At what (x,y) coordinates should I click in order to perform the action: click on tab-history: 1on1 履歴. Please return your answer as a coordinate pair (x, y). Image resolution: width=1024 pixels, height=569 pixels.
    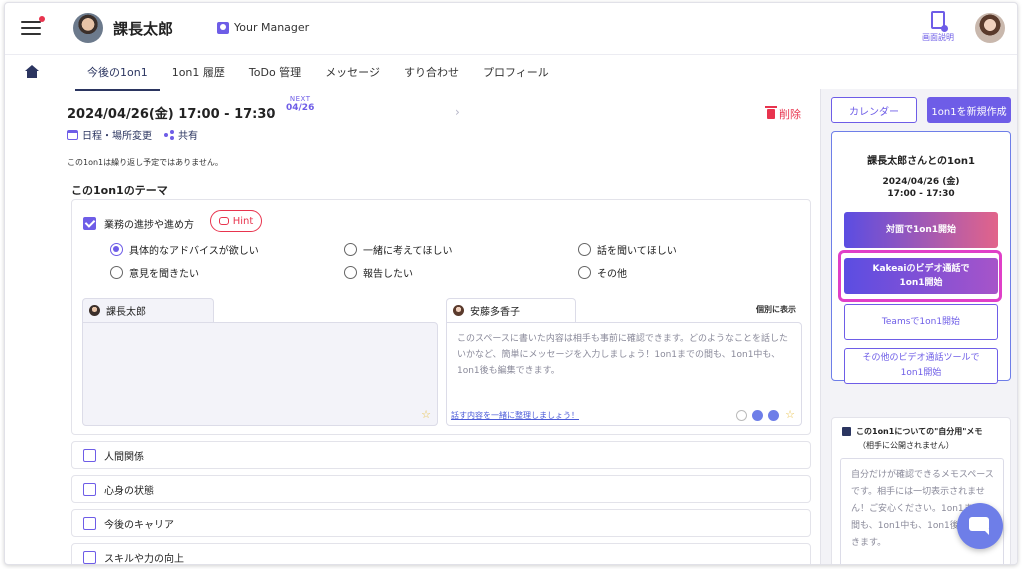
    Looking at the image, I should click on (198, 73).